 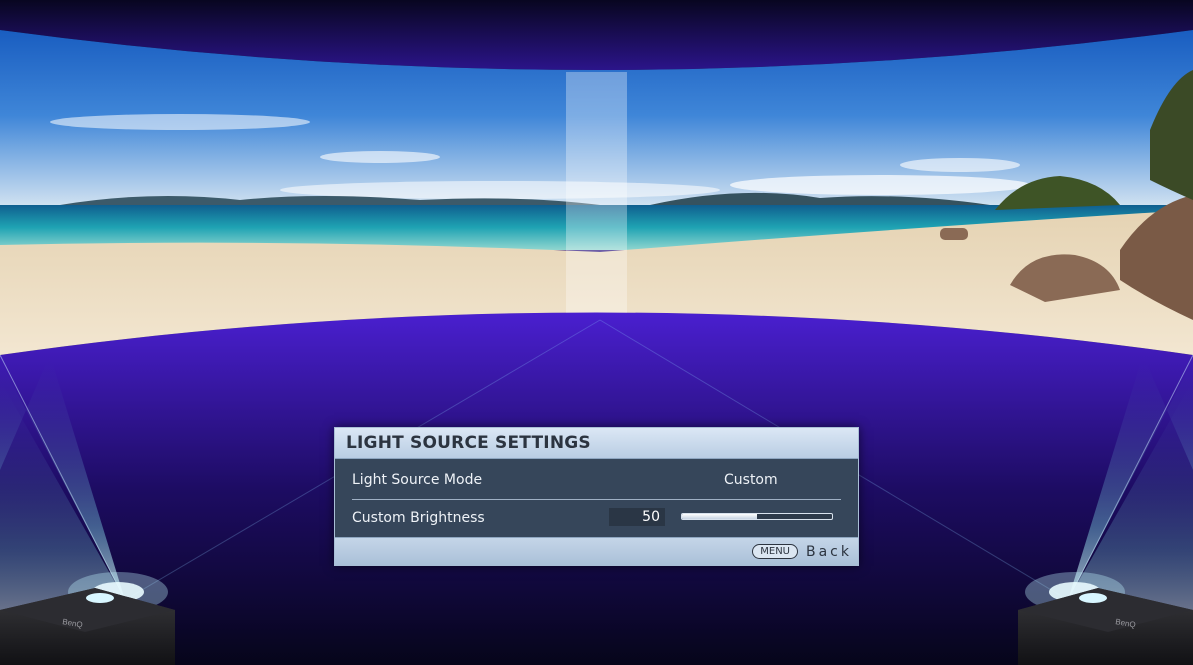 I want to click on row-divider, so click(x=596, y=499).